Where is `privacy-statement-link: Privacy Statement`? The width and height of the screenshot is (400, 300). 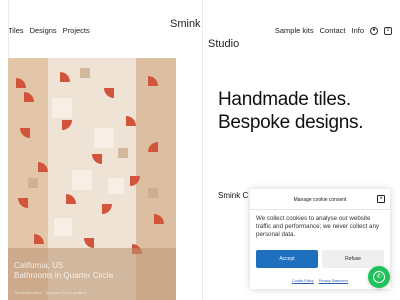
privacy-statement-link: Privacy Statement is located at coordinates (333, 281).